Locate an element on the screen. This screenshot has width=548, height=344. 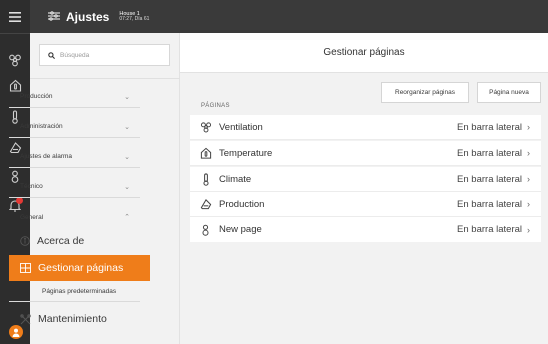
nav-group-ajustes-alarma: Ajustes de alarma ⌄ is located at coordinates (74, 157).